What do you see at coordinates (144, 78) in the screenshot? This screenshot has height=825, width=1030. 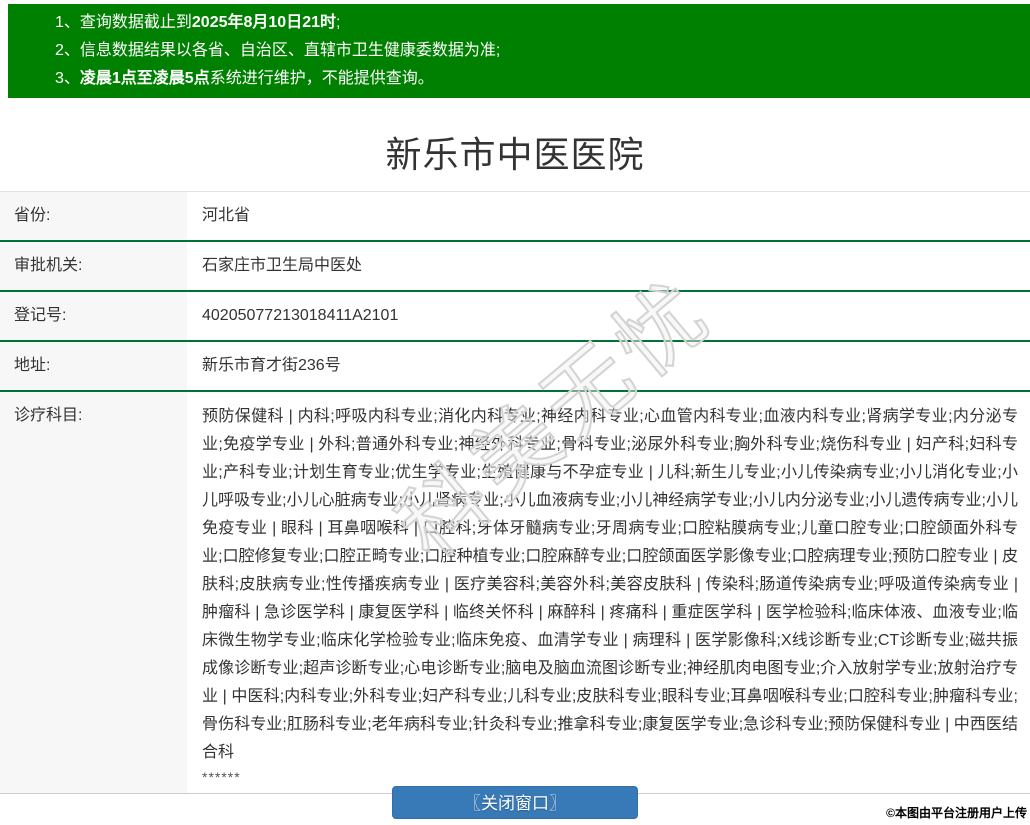 I see `notice-bold-text: 凌晨1点至凌晨5点` at bounding box center [144, 78].